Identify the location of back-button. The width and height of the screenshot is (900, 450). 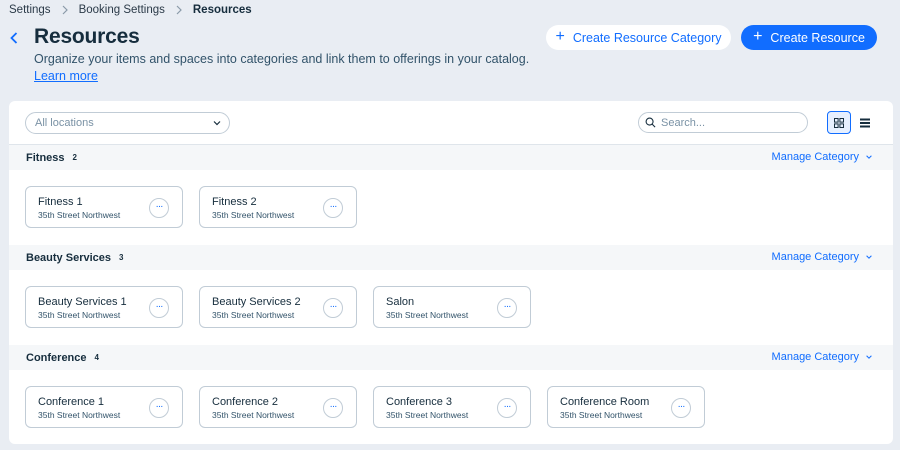
(14, 38).